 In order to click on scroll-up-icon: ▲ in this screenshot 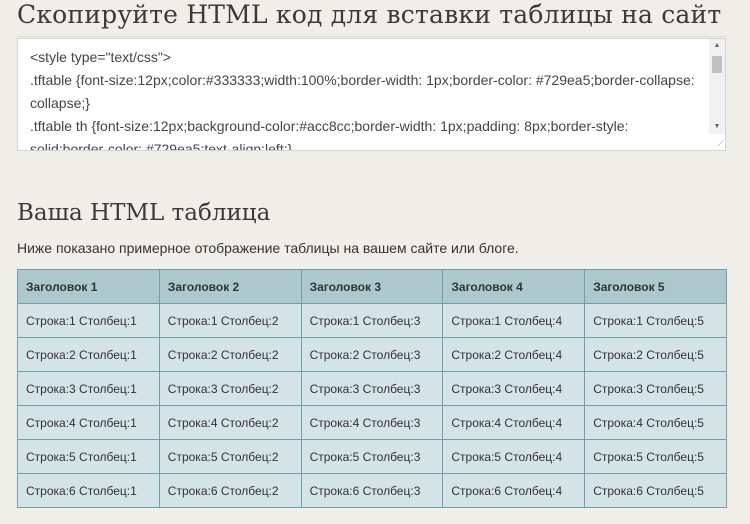, I will do `click(717, 46)`.